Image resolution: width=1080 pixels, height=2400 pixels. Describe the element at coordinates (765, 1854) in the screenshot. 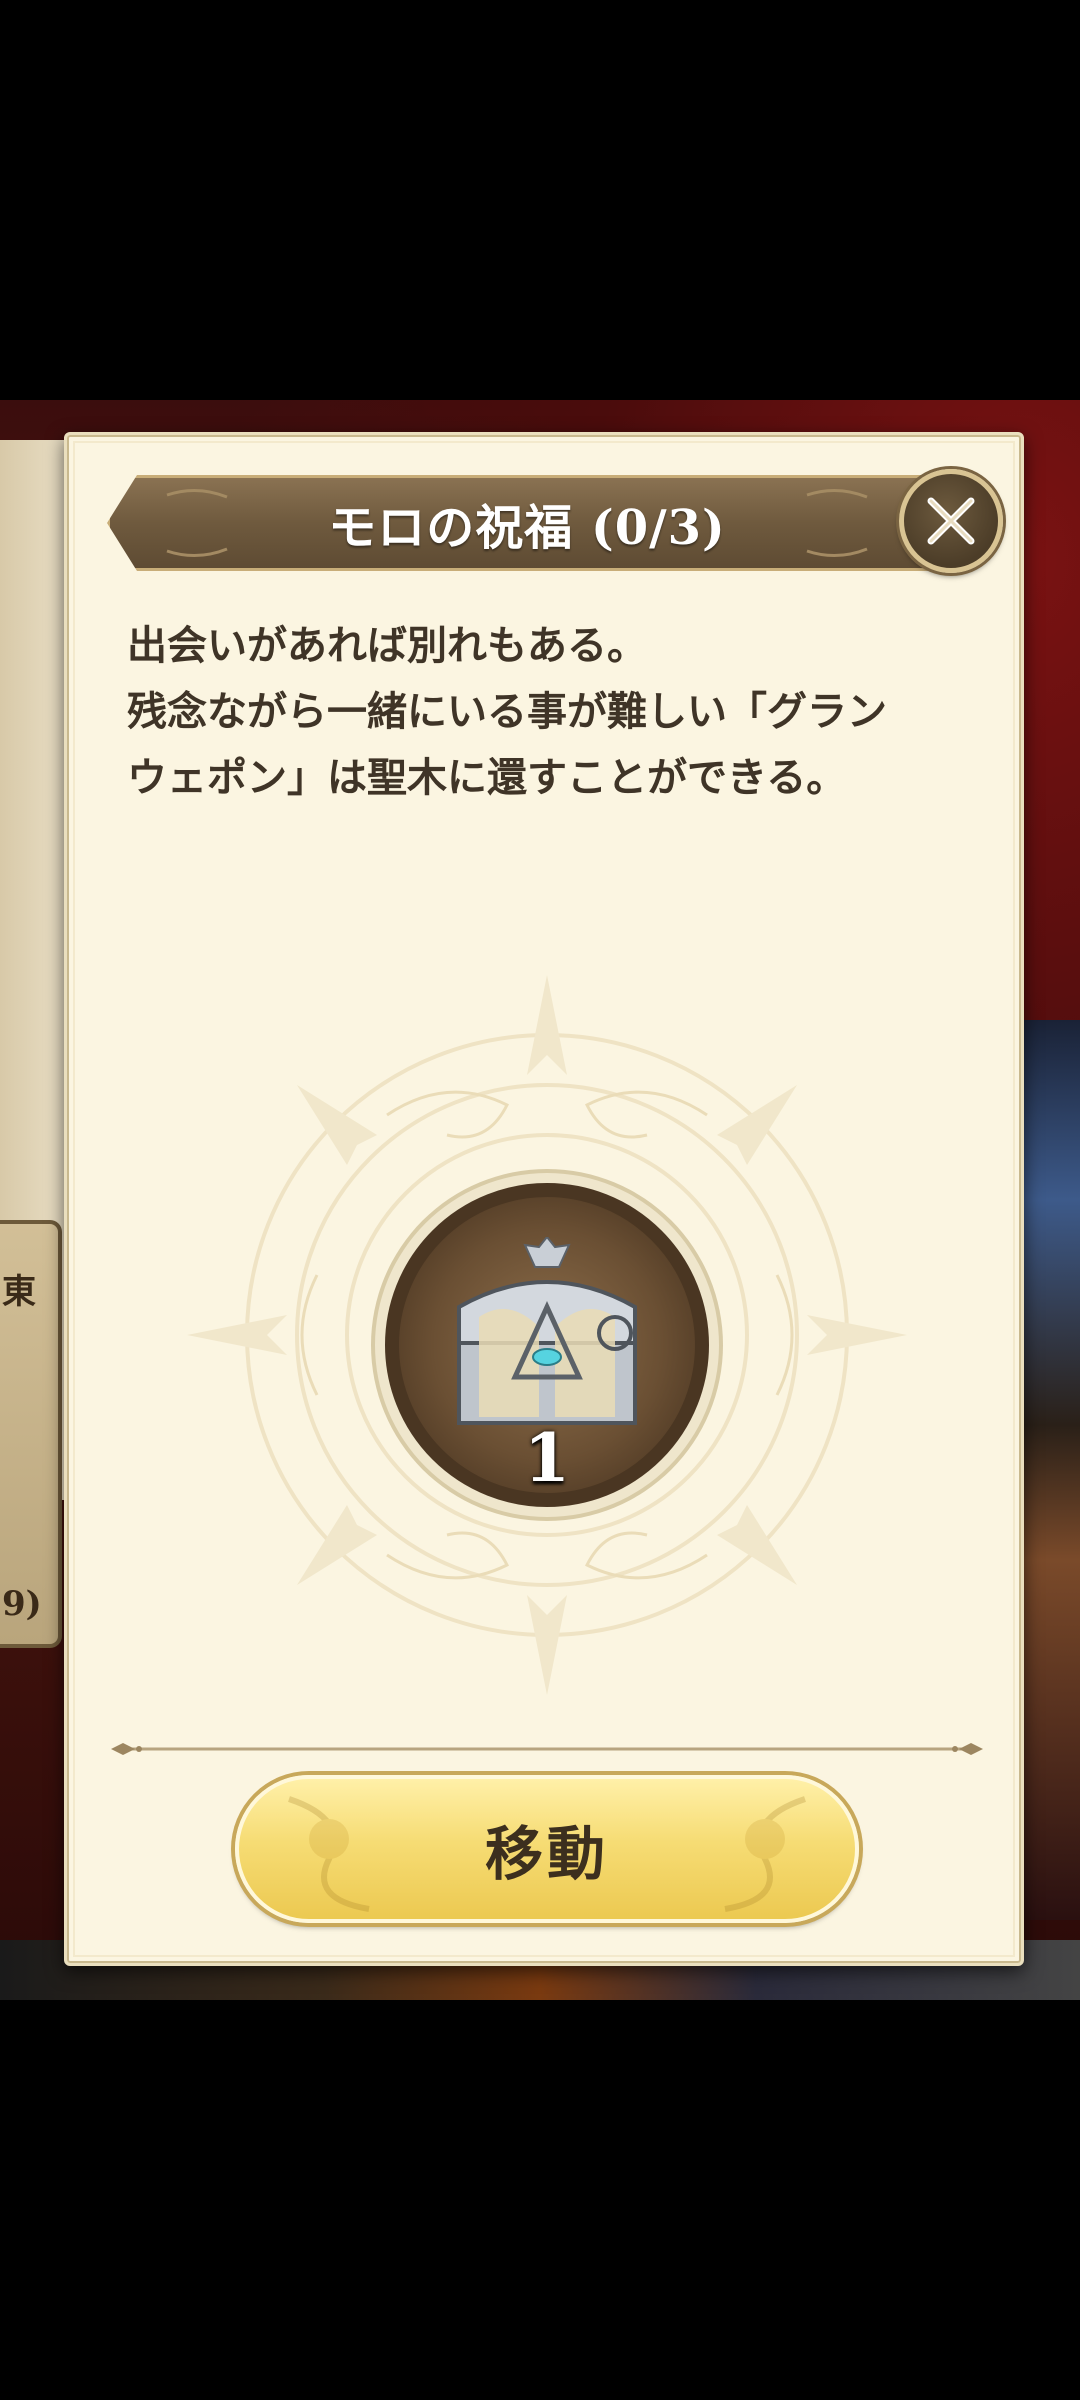

I see `button-ornament-right` at that location.